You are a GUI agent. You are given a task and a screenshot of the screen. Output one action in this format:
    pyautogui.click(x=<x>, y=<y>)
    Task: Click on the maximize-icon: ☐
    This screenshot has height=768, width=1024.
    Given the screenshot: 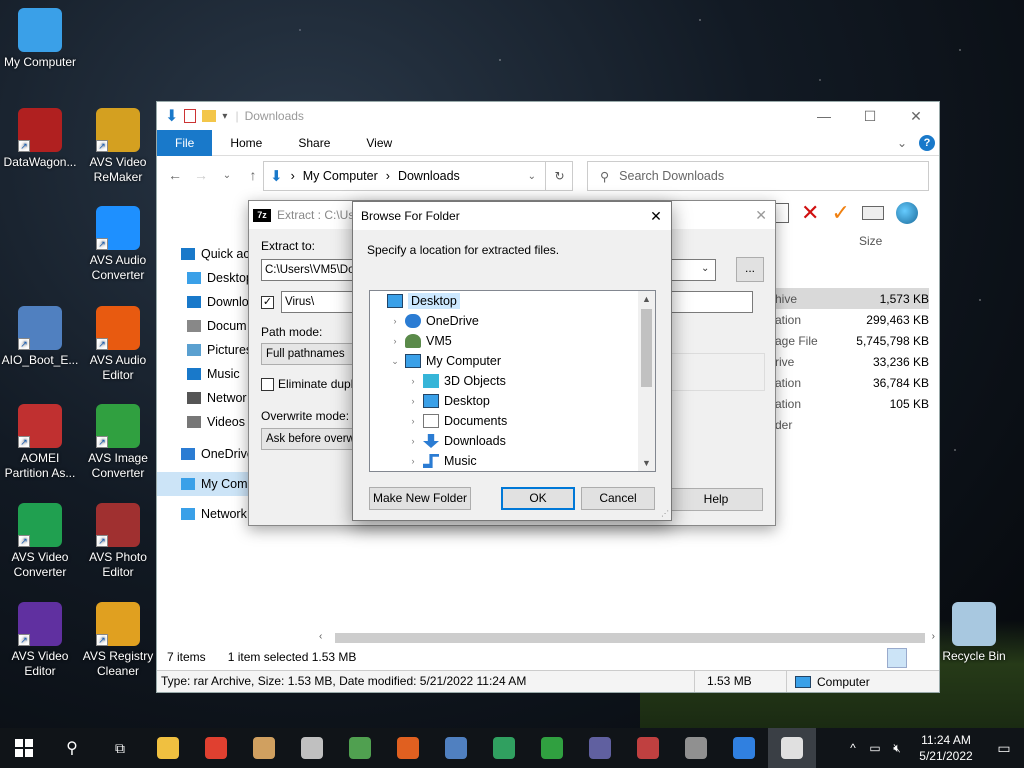 What is the action you would take?
    pyautogui.click(x=870, y=116)
    